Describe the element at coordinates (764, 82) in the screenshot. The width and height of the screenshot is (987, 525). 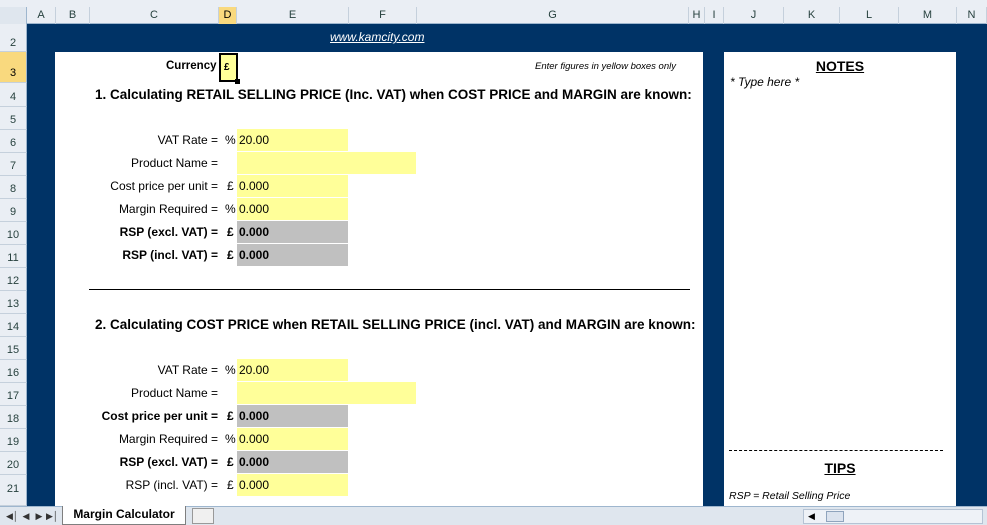
I see `notes-input: * Type here *` at that location.